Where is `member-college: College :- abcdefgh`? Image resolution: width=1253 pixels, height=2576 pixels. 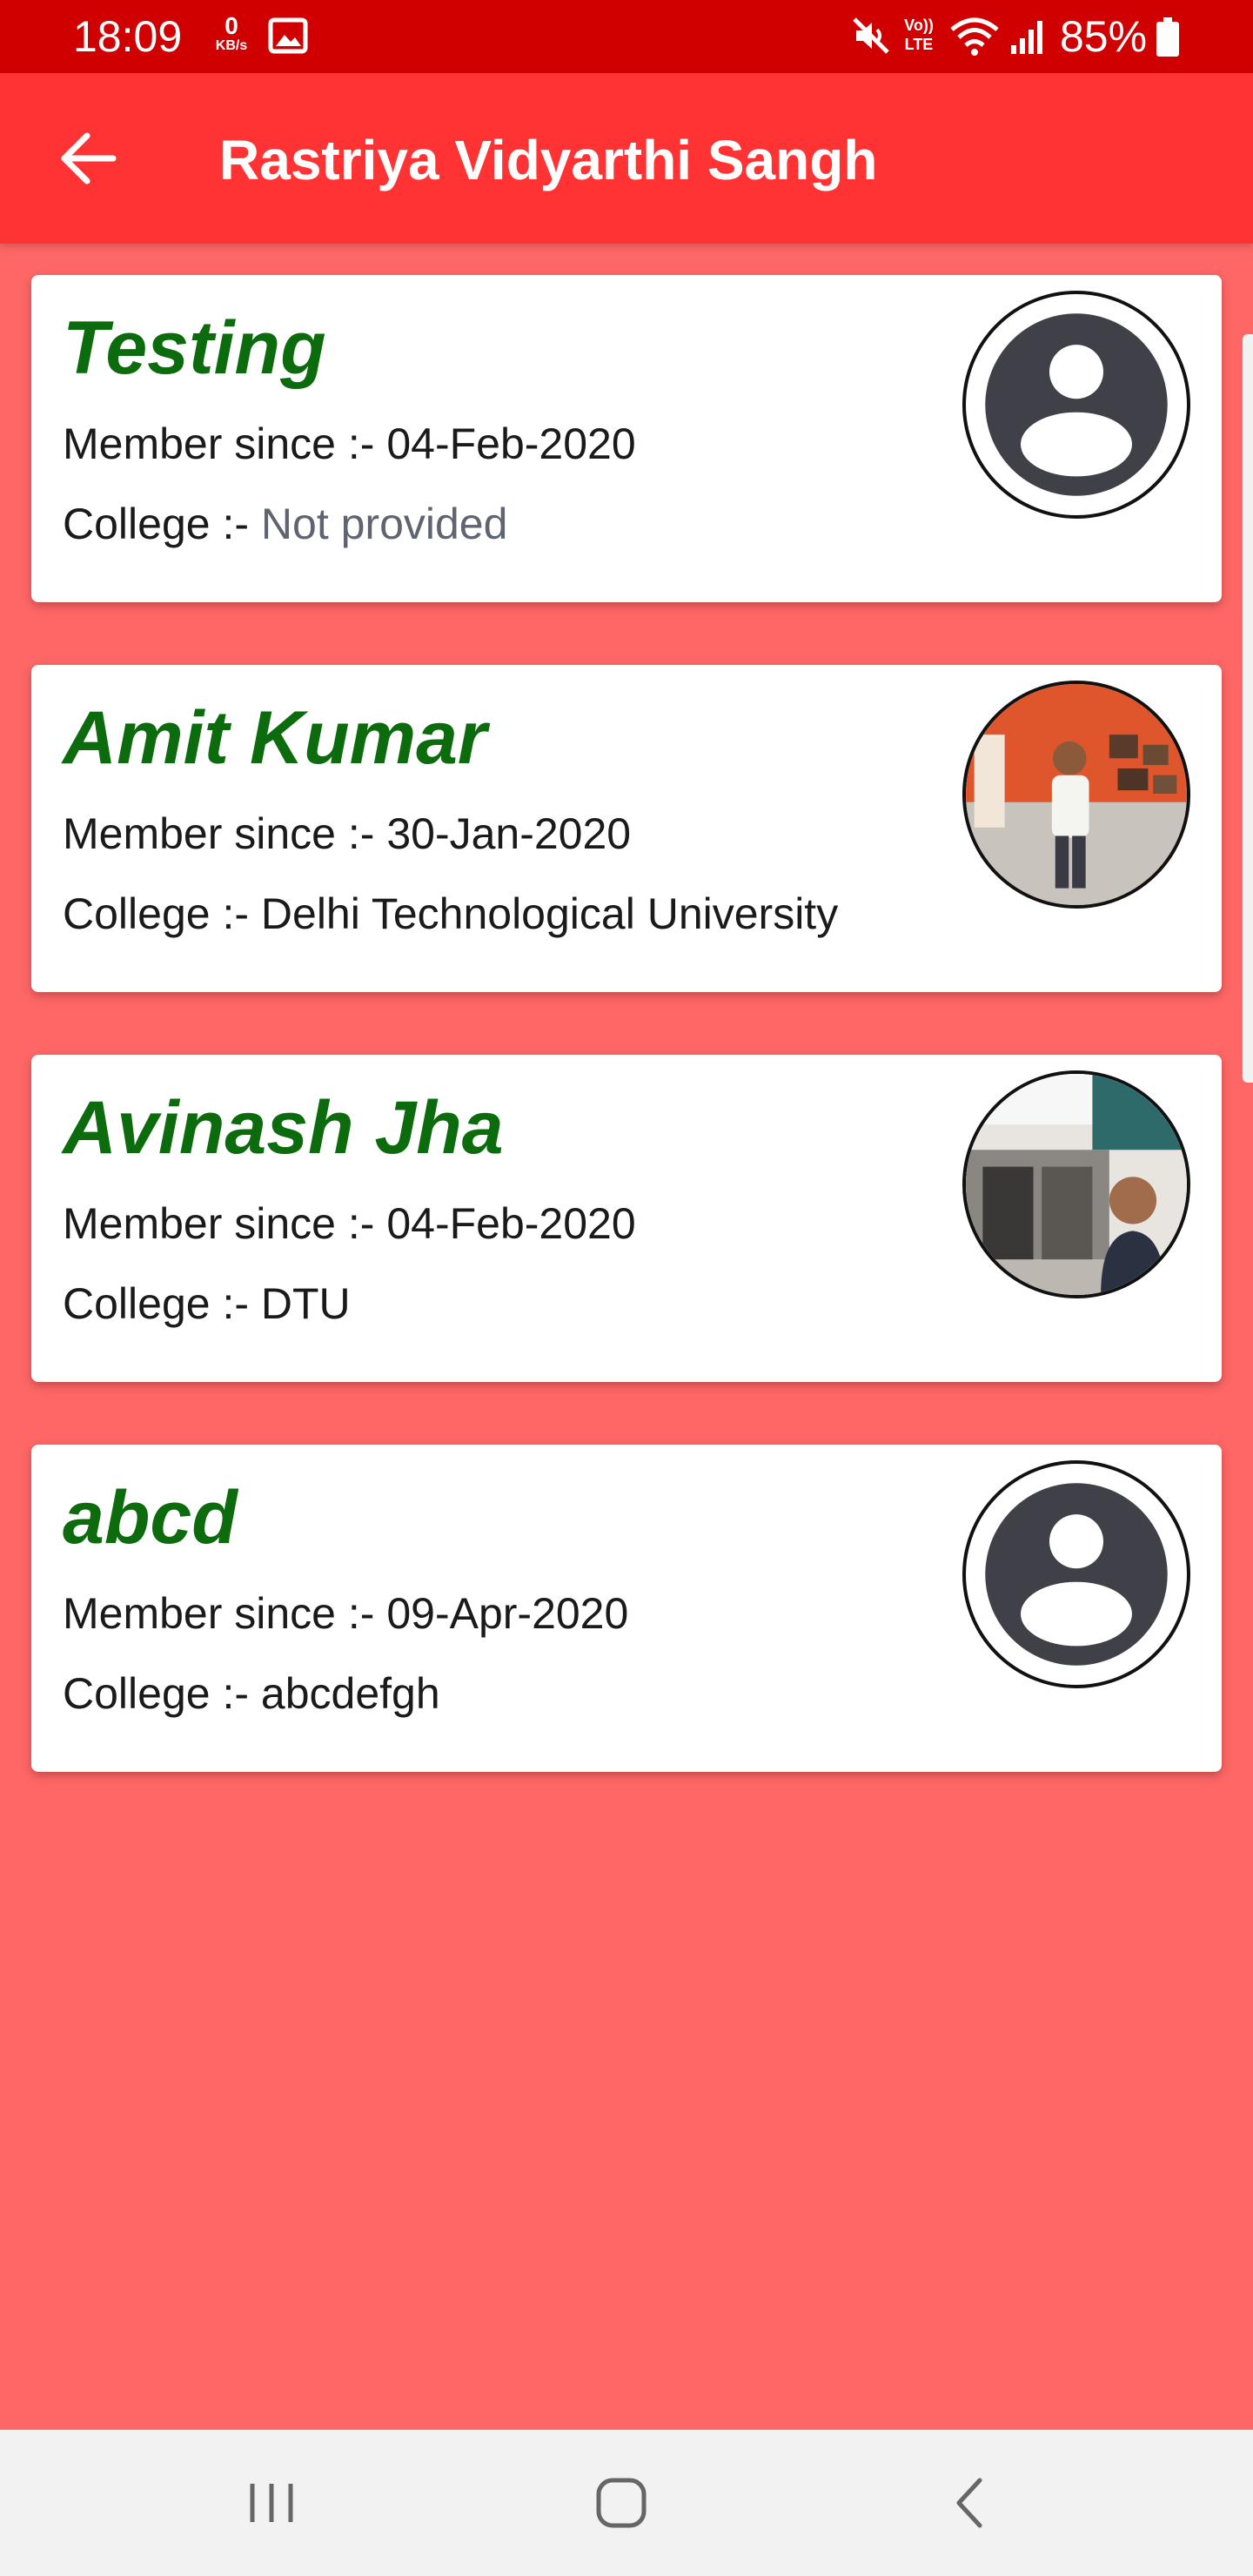
member-college: College :- abcdefgh is located at coordinates (251, 1693).